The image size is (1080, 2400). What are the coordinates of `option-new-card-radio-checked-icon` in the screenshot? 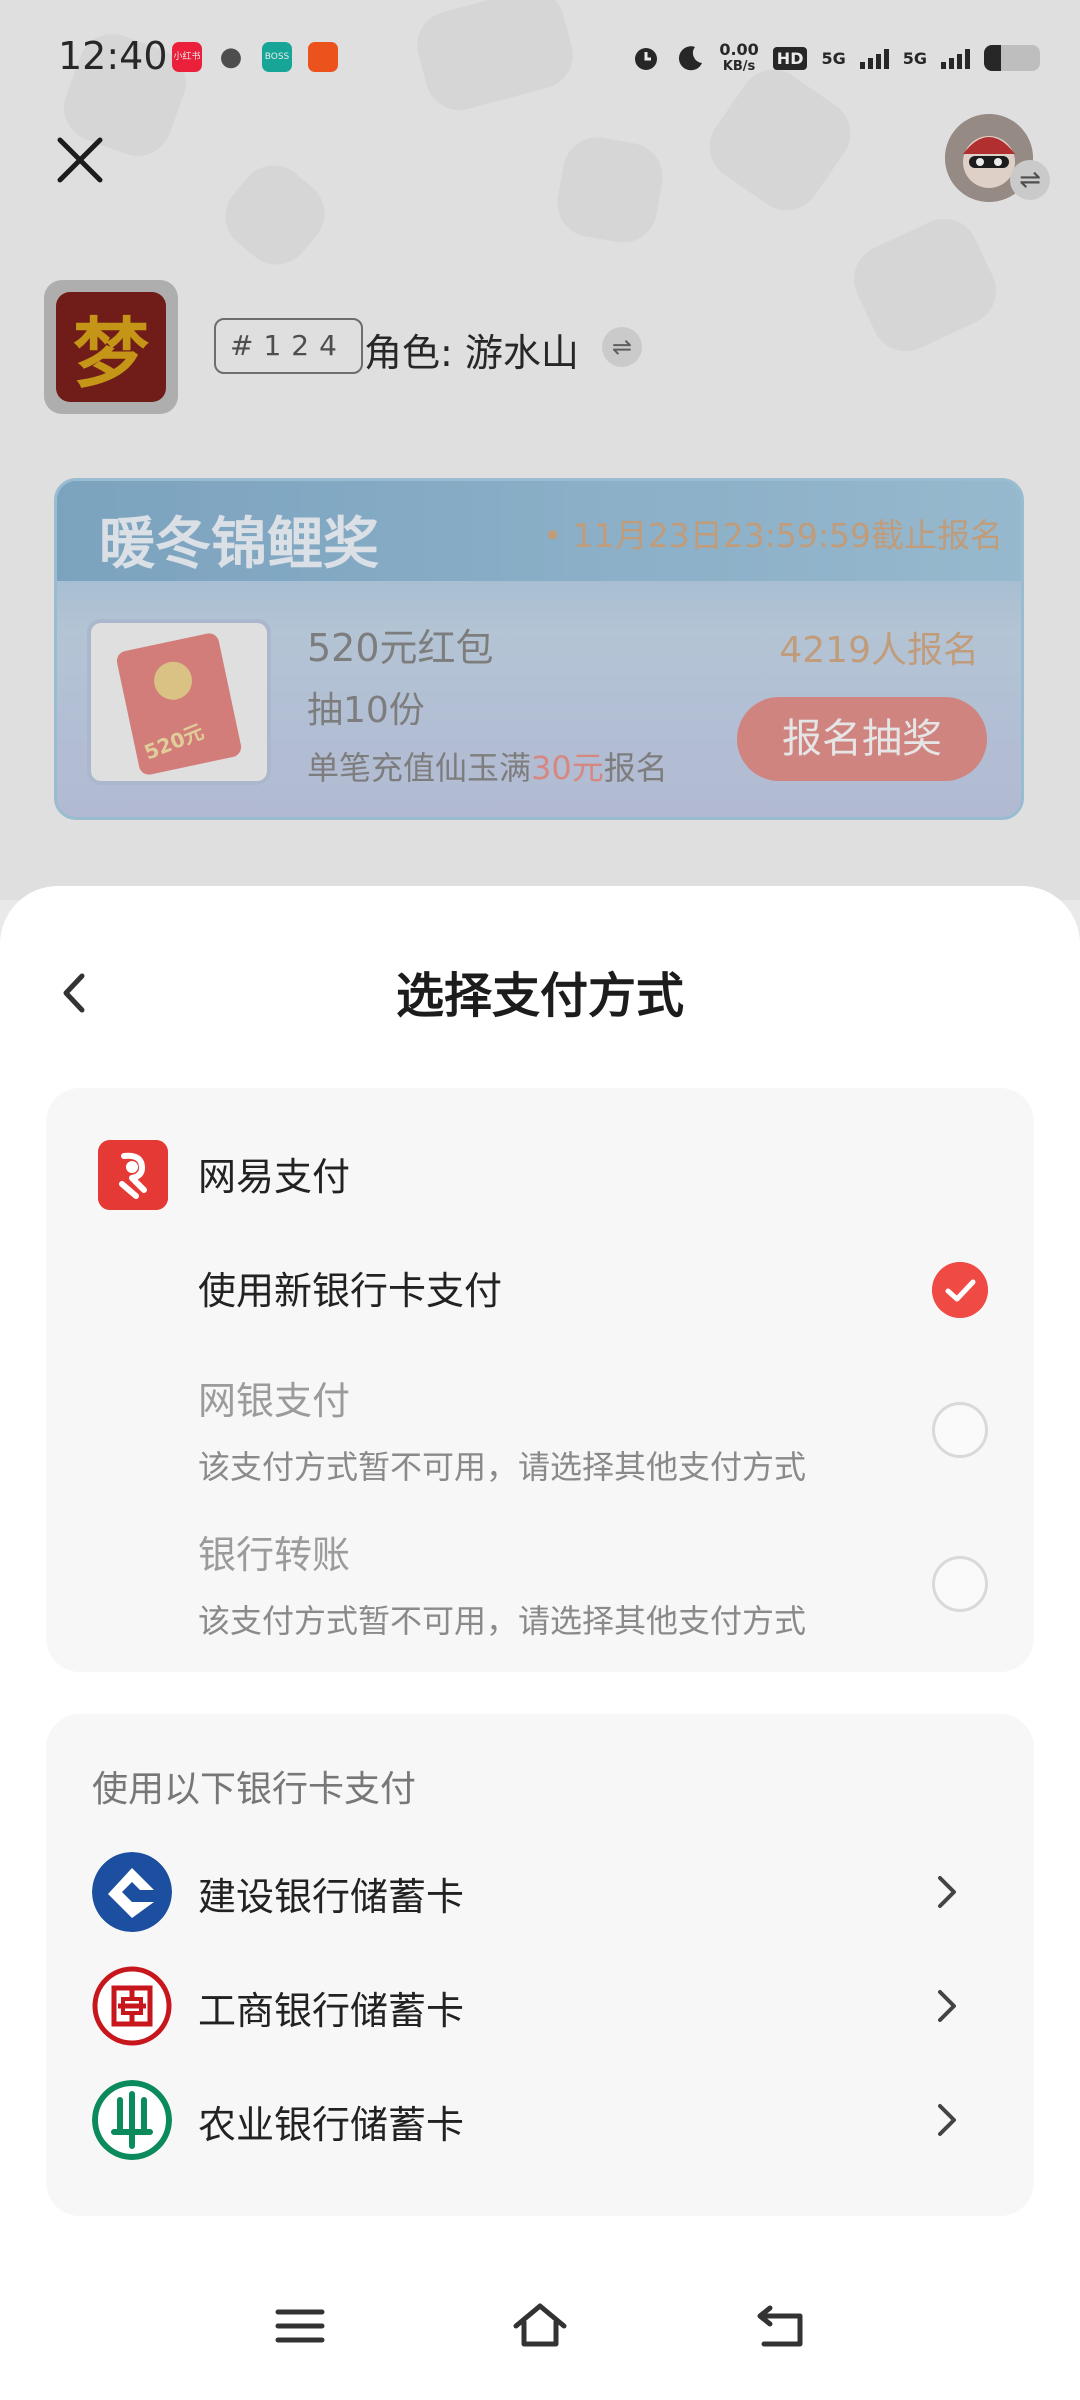 It's located at (960, 1290).